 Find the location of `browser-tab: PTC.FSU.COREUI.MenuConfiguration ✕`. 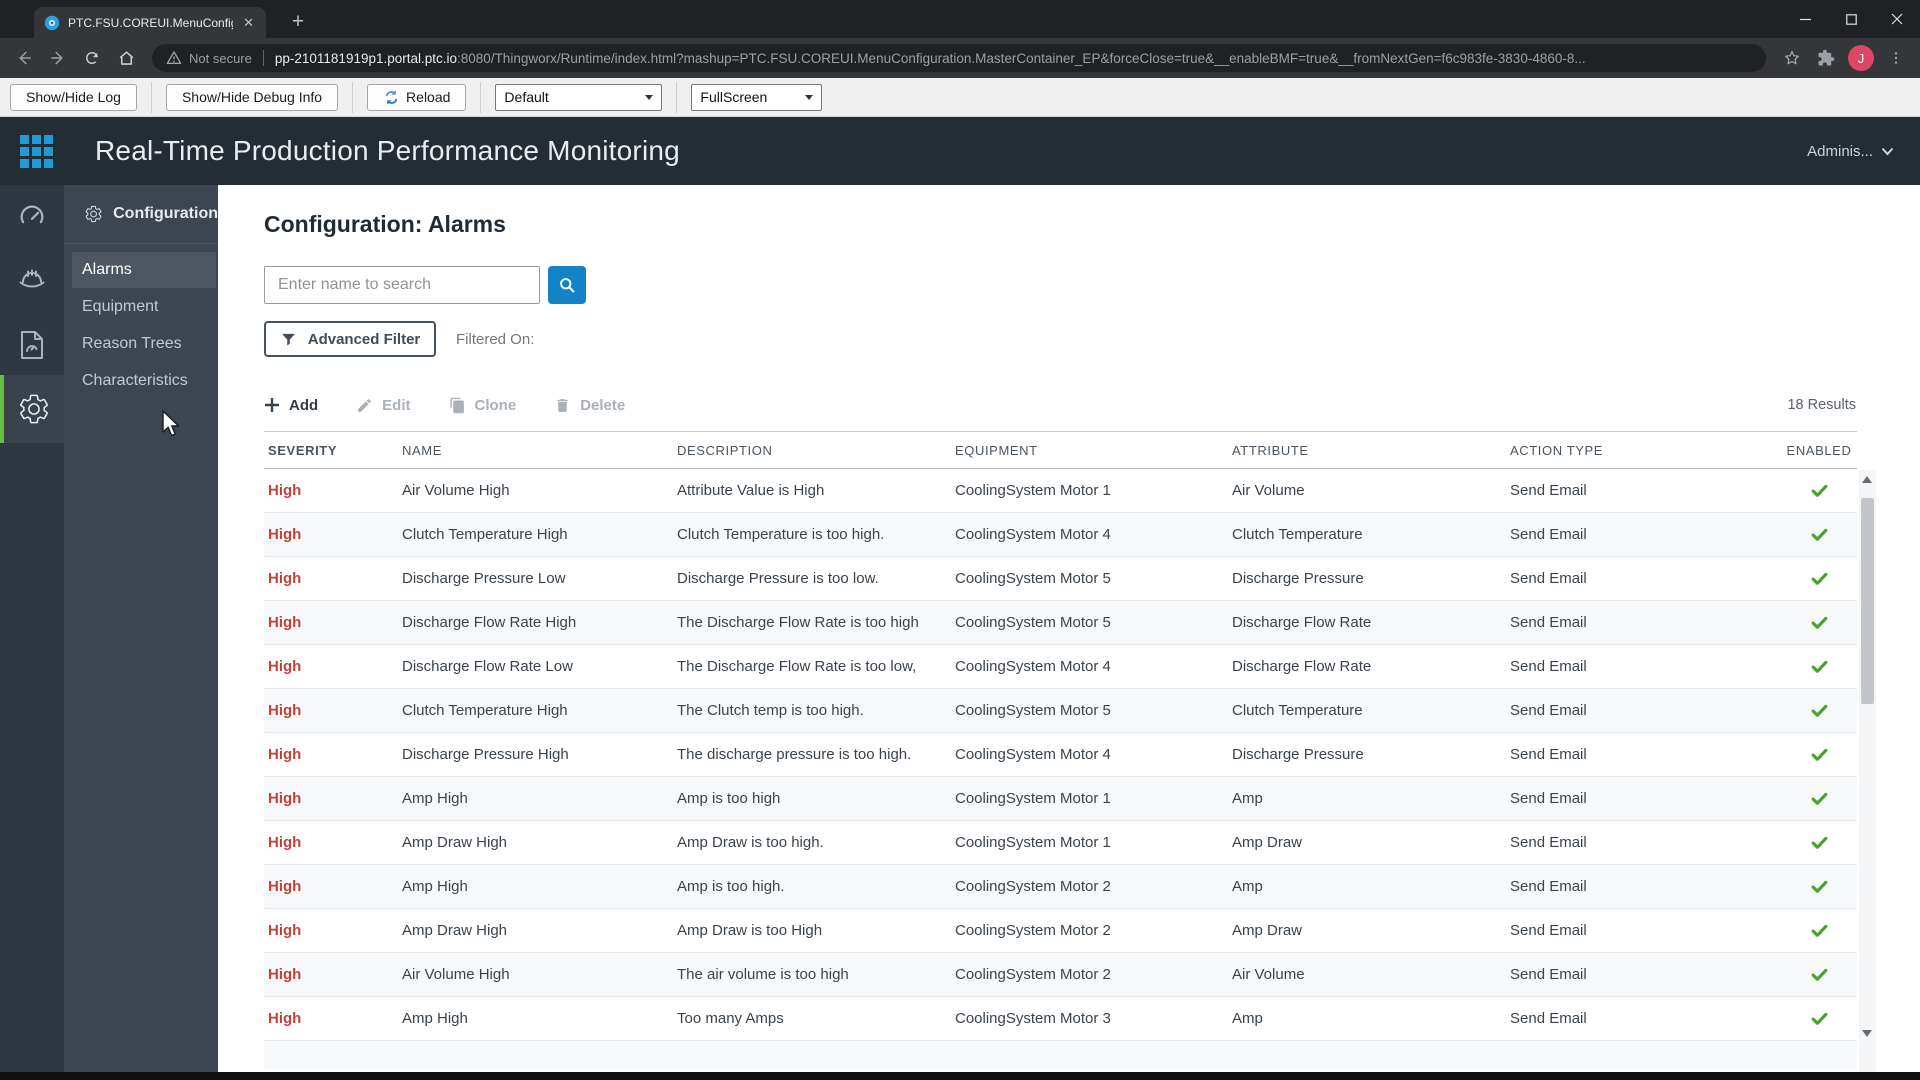

browser-tab: PTC.FSU.COREUI.MenuConfiguration ✕ is located at coordinates (150, 22).